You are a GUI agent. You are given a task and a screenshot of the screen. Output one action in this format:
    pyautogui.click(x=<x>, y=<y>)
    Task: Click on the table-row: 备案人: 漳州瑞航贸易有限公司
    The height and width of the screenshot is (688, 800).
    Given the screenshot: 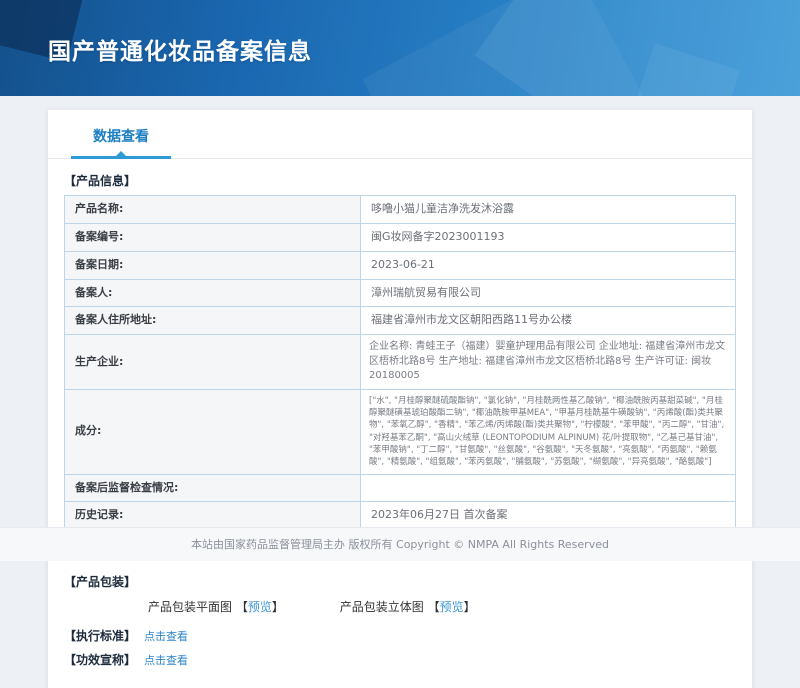 What is the action you would take?
    pyautogui.click(x=400, y=293)
    